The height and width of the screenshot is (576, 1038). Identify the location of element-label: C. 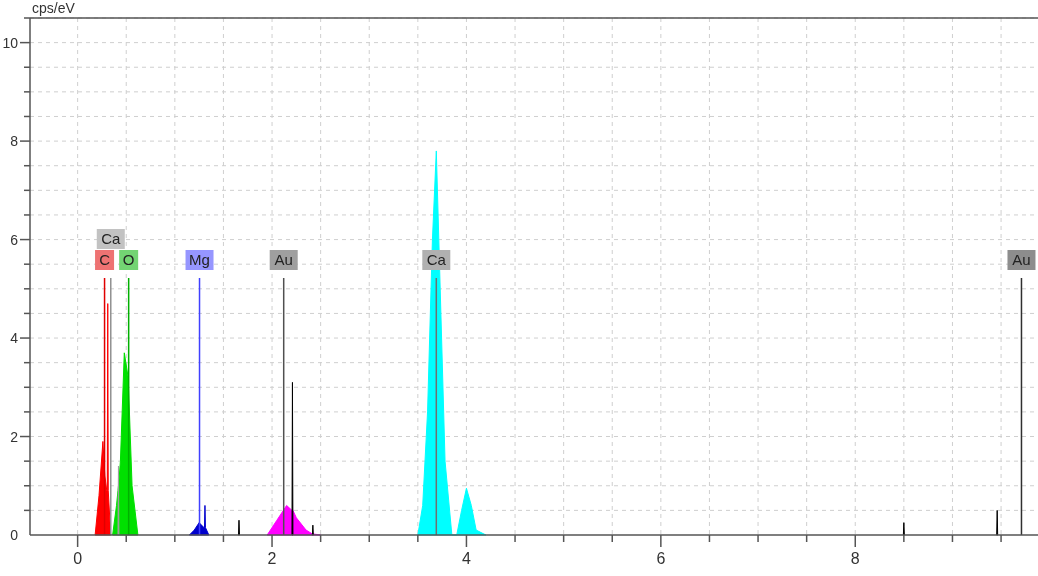
(105, 260).